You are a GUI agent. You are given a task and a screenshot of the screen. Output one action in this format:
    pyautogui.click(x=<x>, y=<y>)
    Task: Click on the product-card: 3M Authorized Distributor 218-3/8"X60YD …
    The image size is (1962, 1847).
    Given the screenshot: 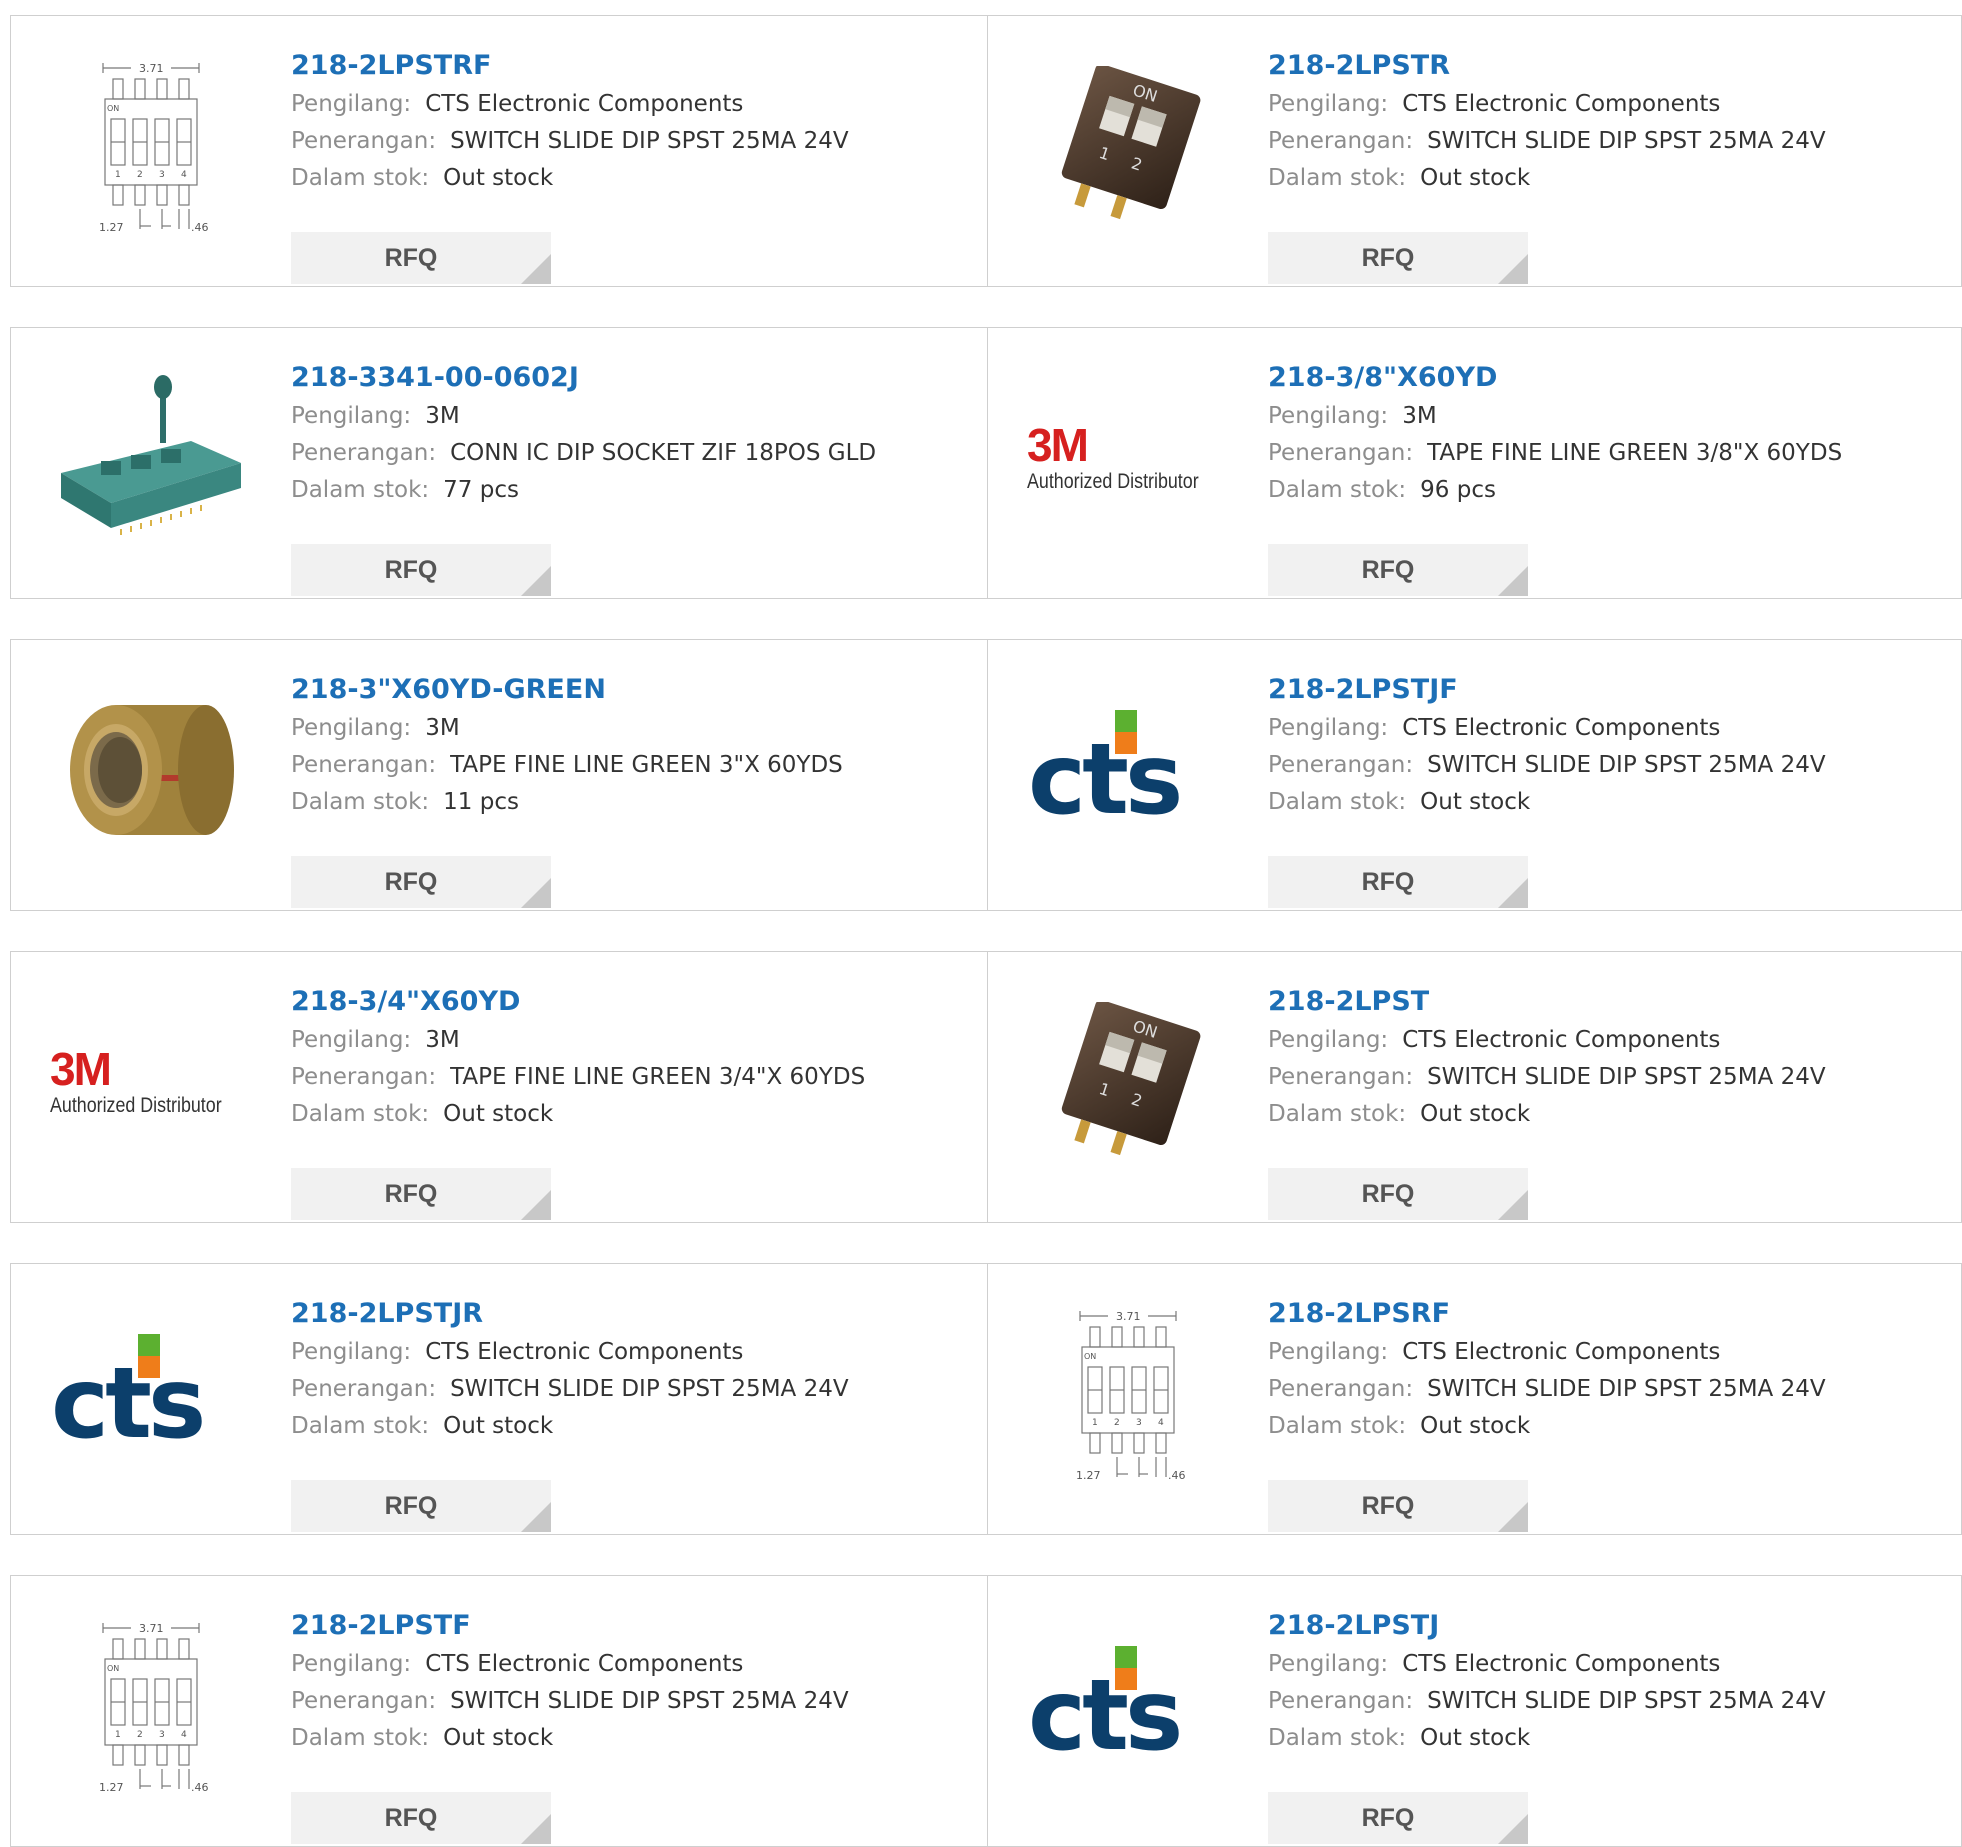 What is the action you would take?
    pyautogui.click(x=1474, y=463)
    